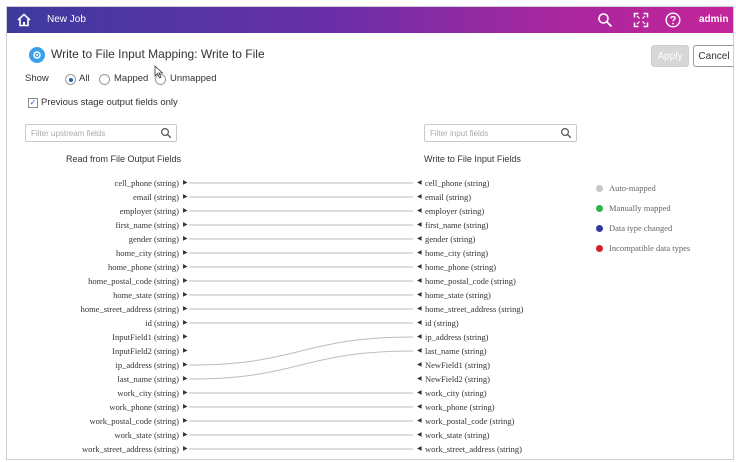  I want to click on input-field: last_name (string), so click(456, 351).